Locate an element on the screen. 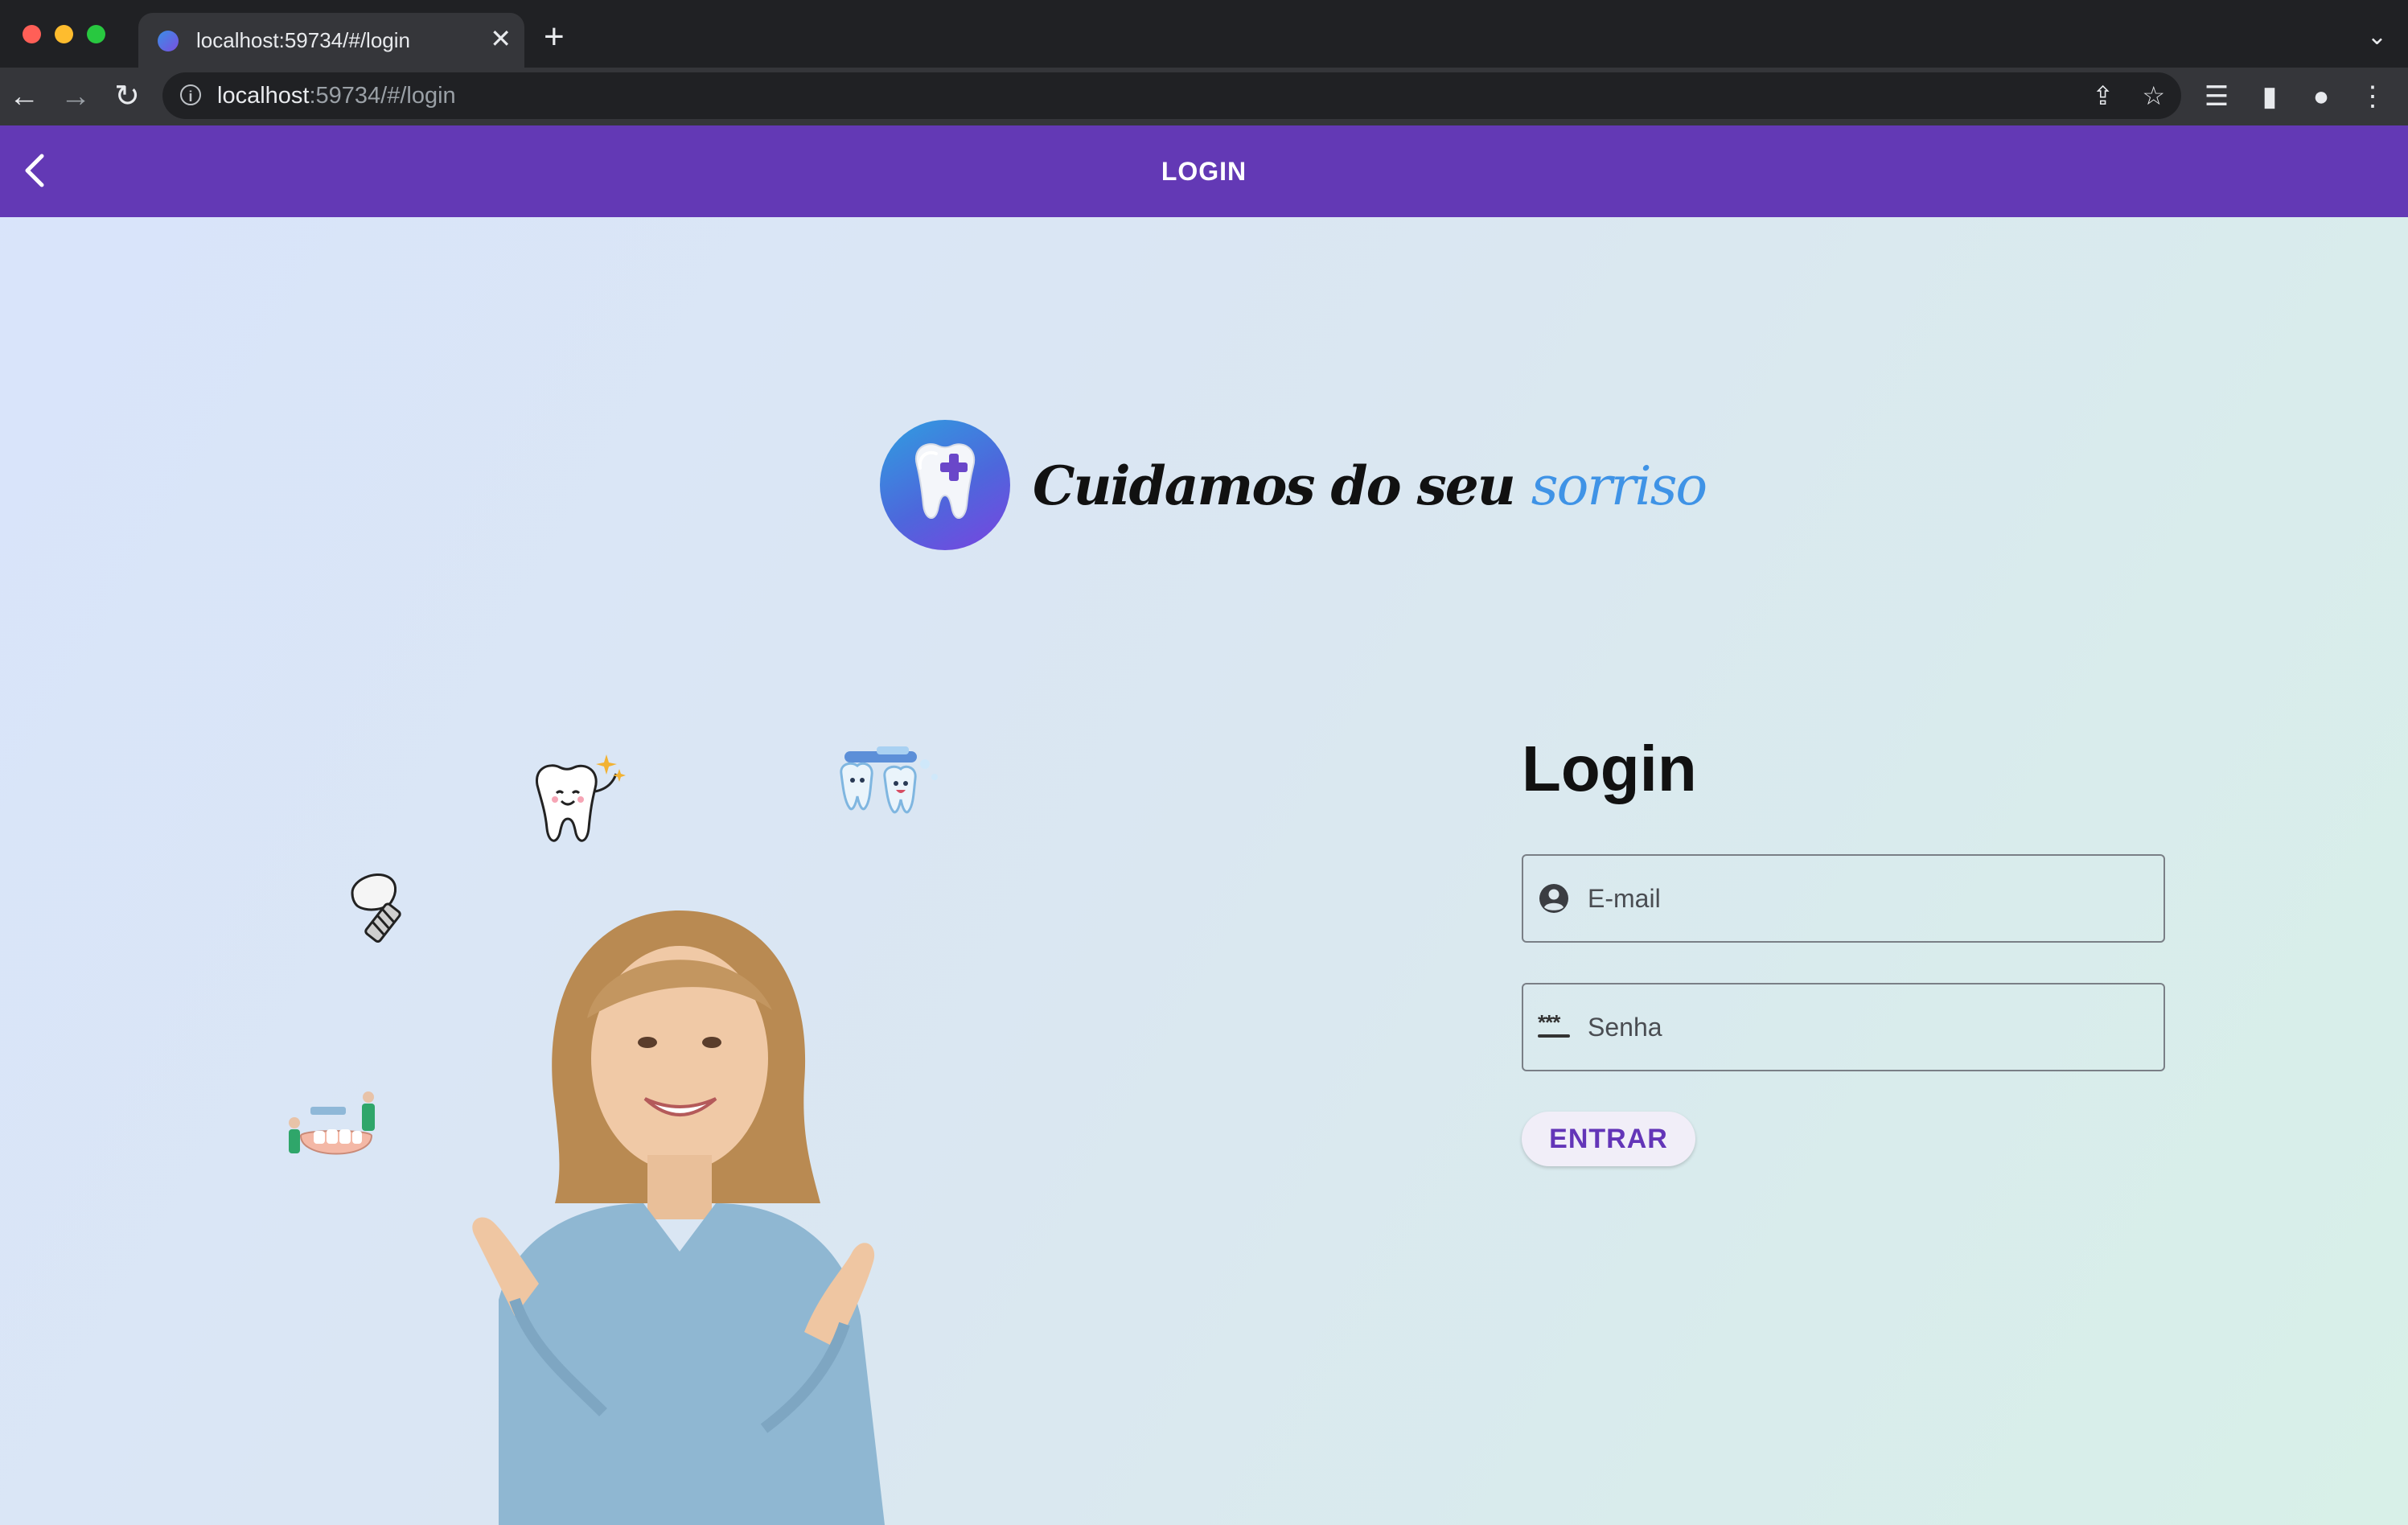  favicon-icon is located at coordinates (168, 41).